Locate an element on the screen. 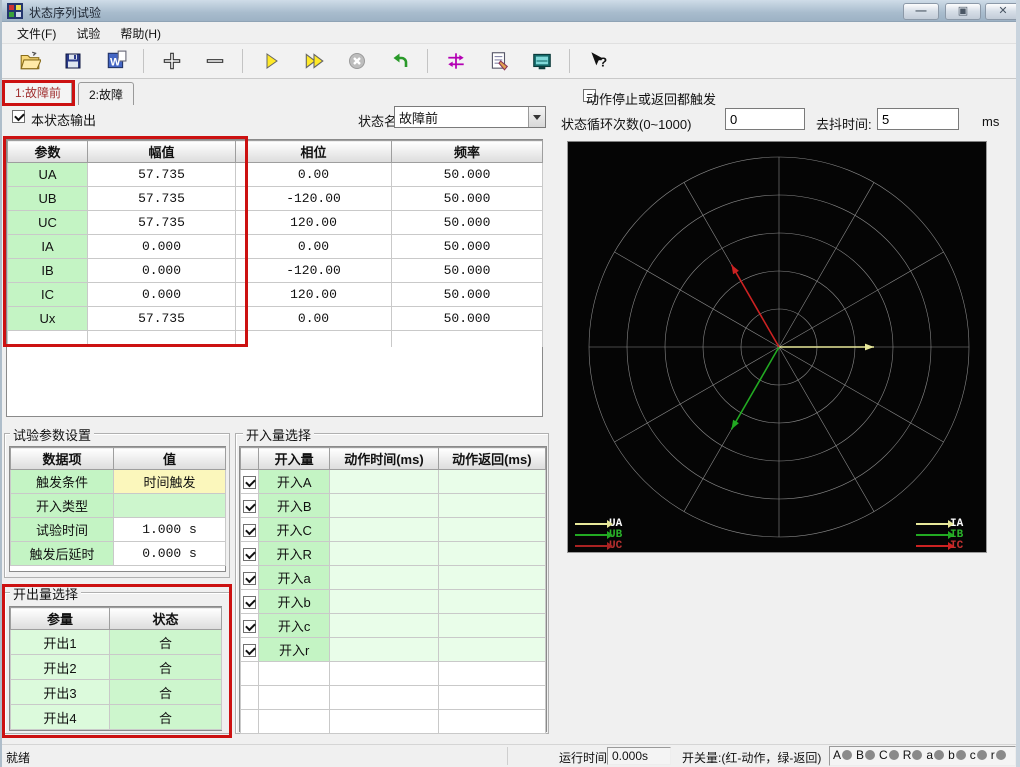 Image resolution: width=1020 pixels, height=767 pixels. open-folder-icon is located at coordinates (30, 60).